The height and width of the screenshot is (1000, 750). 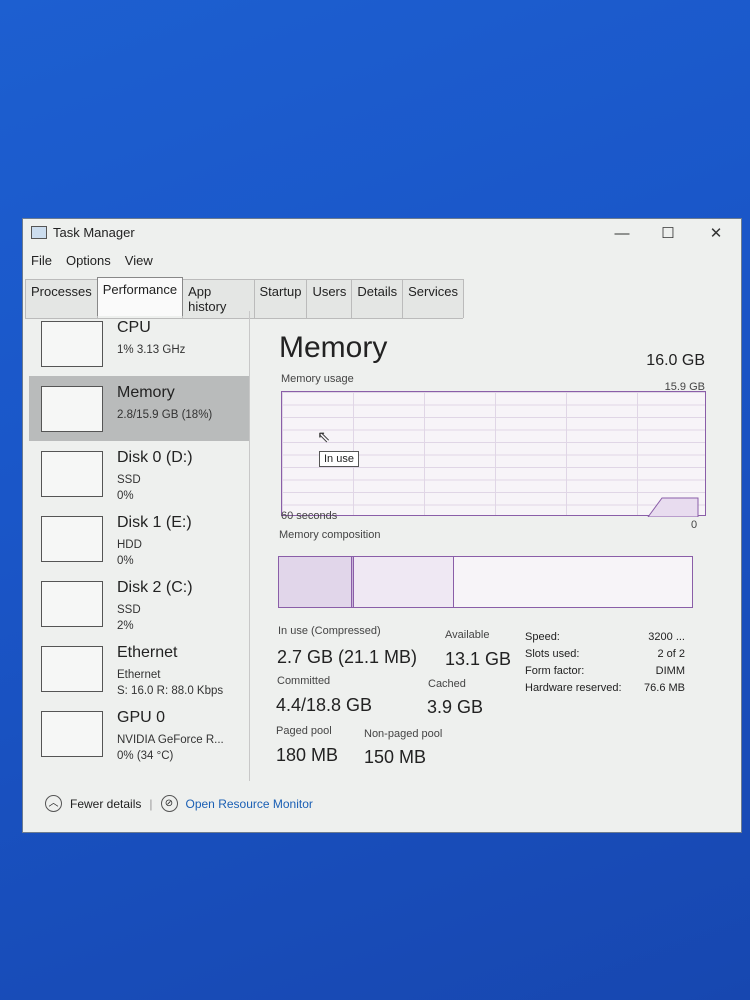 I want to click on non-paged-pool-value: 150 MB, so click(x=395, y=757).